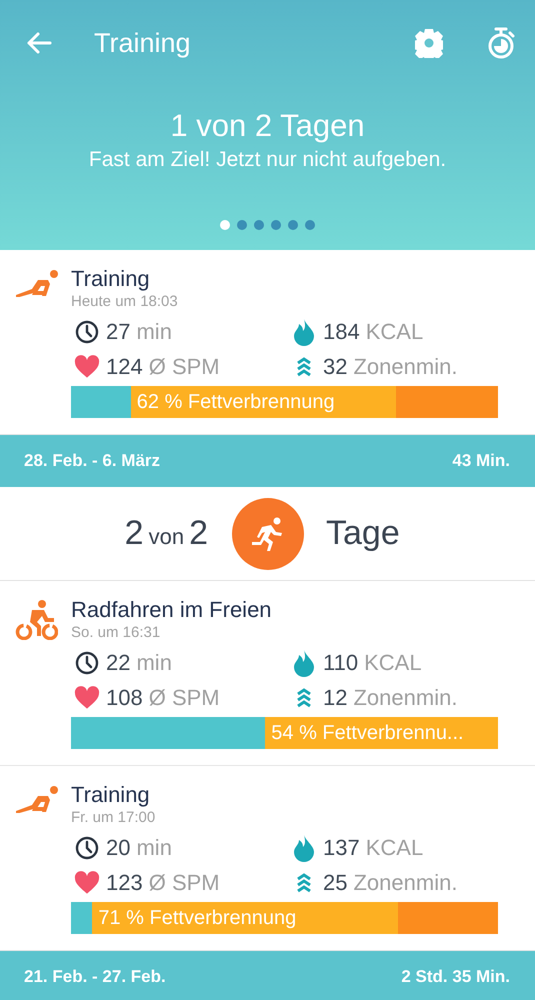 This screenshot has width=535, height=1000. I want to click on calories-value: 110, so click(340, 663).